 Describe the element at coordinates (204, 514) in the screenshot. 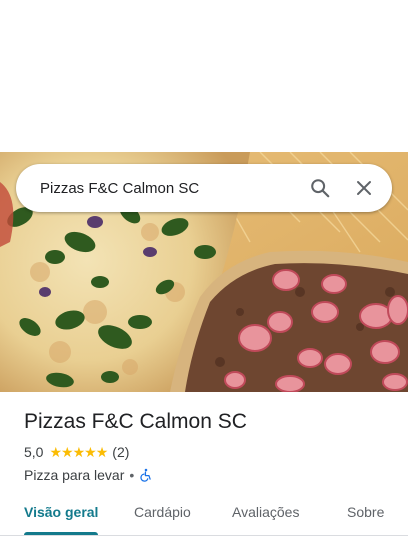

I see `place-tabs: Visão geral Cardápio Avaliações Sobre` at that location.